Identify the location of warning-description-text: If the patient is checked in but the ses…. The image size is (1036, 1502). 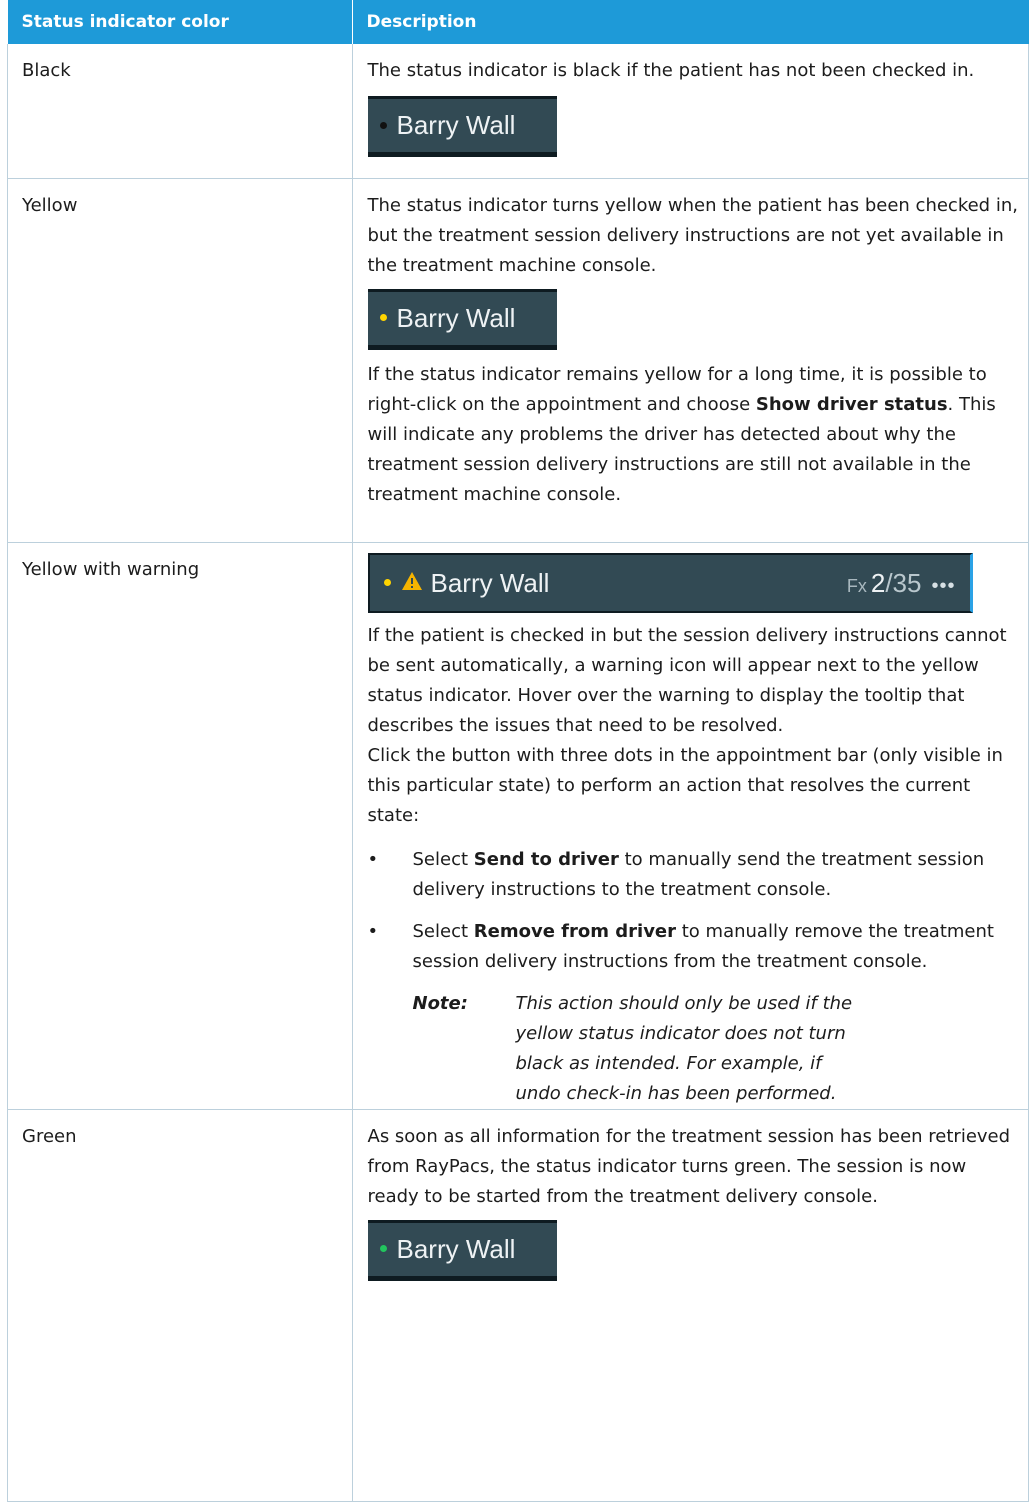
(687, 680).